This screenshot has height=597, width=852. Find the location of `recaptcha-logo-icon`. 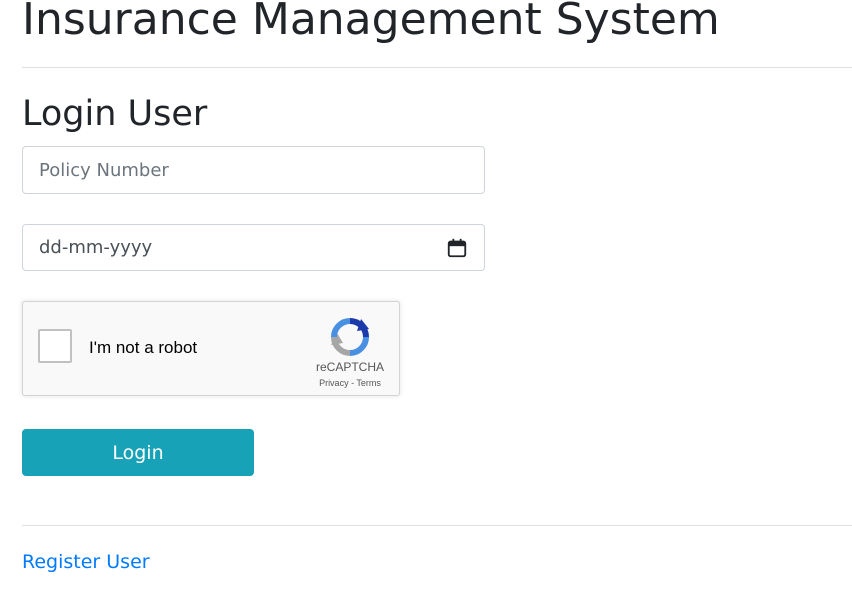

recaptcha-logo-icon is located at coordinates (350, 337).